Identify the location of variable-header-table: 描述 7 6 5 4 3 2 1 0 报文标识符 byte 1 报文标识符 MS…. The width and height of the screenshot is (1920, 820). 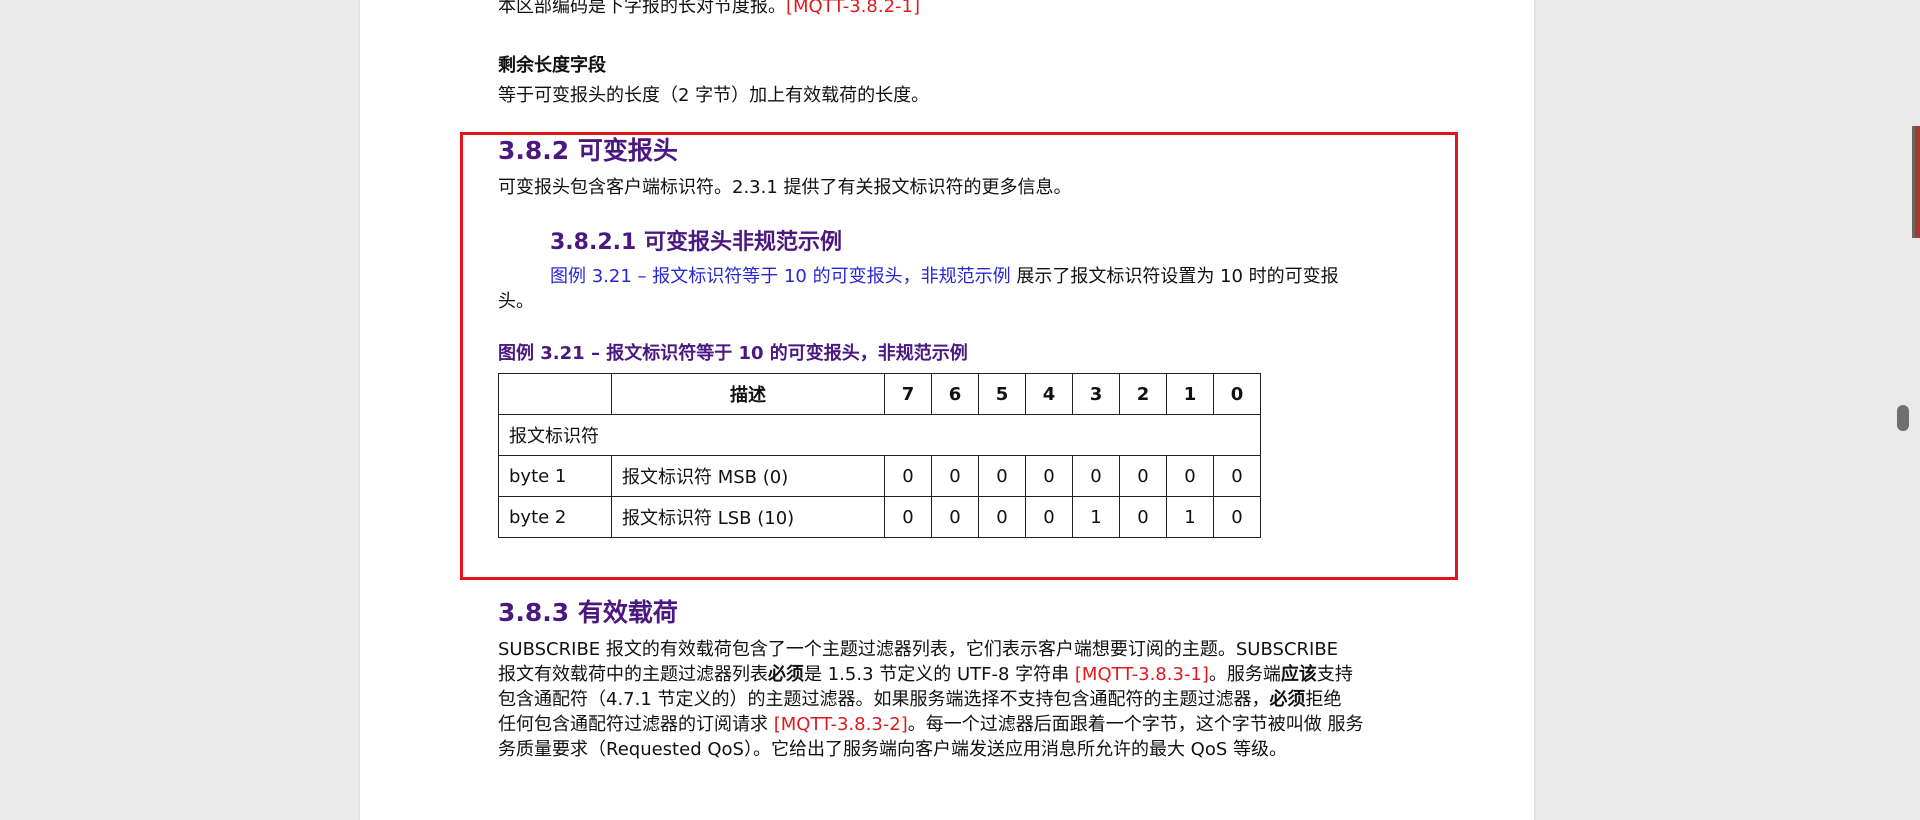
(879, 455).